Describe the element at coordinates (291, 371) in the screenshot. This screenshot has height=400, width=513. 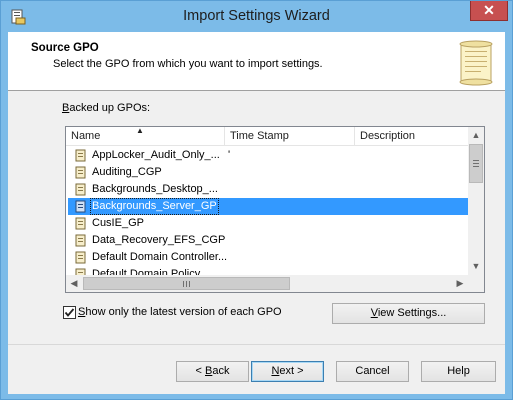
I see `next-rest: ext >` at that location.